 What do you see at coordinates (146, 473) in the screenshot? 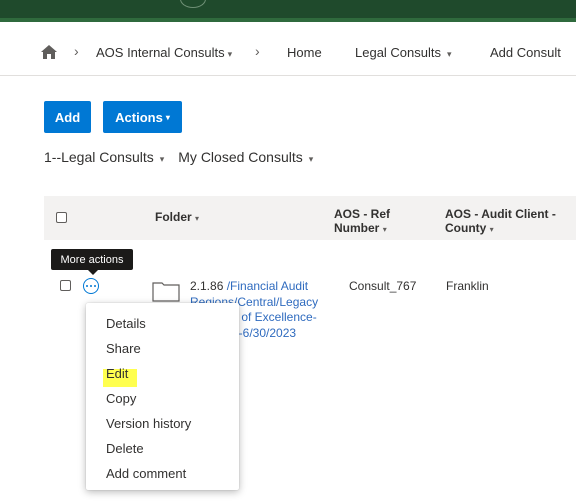
I see `menu-item-label: Add comment` at bounding box center [146, 473].